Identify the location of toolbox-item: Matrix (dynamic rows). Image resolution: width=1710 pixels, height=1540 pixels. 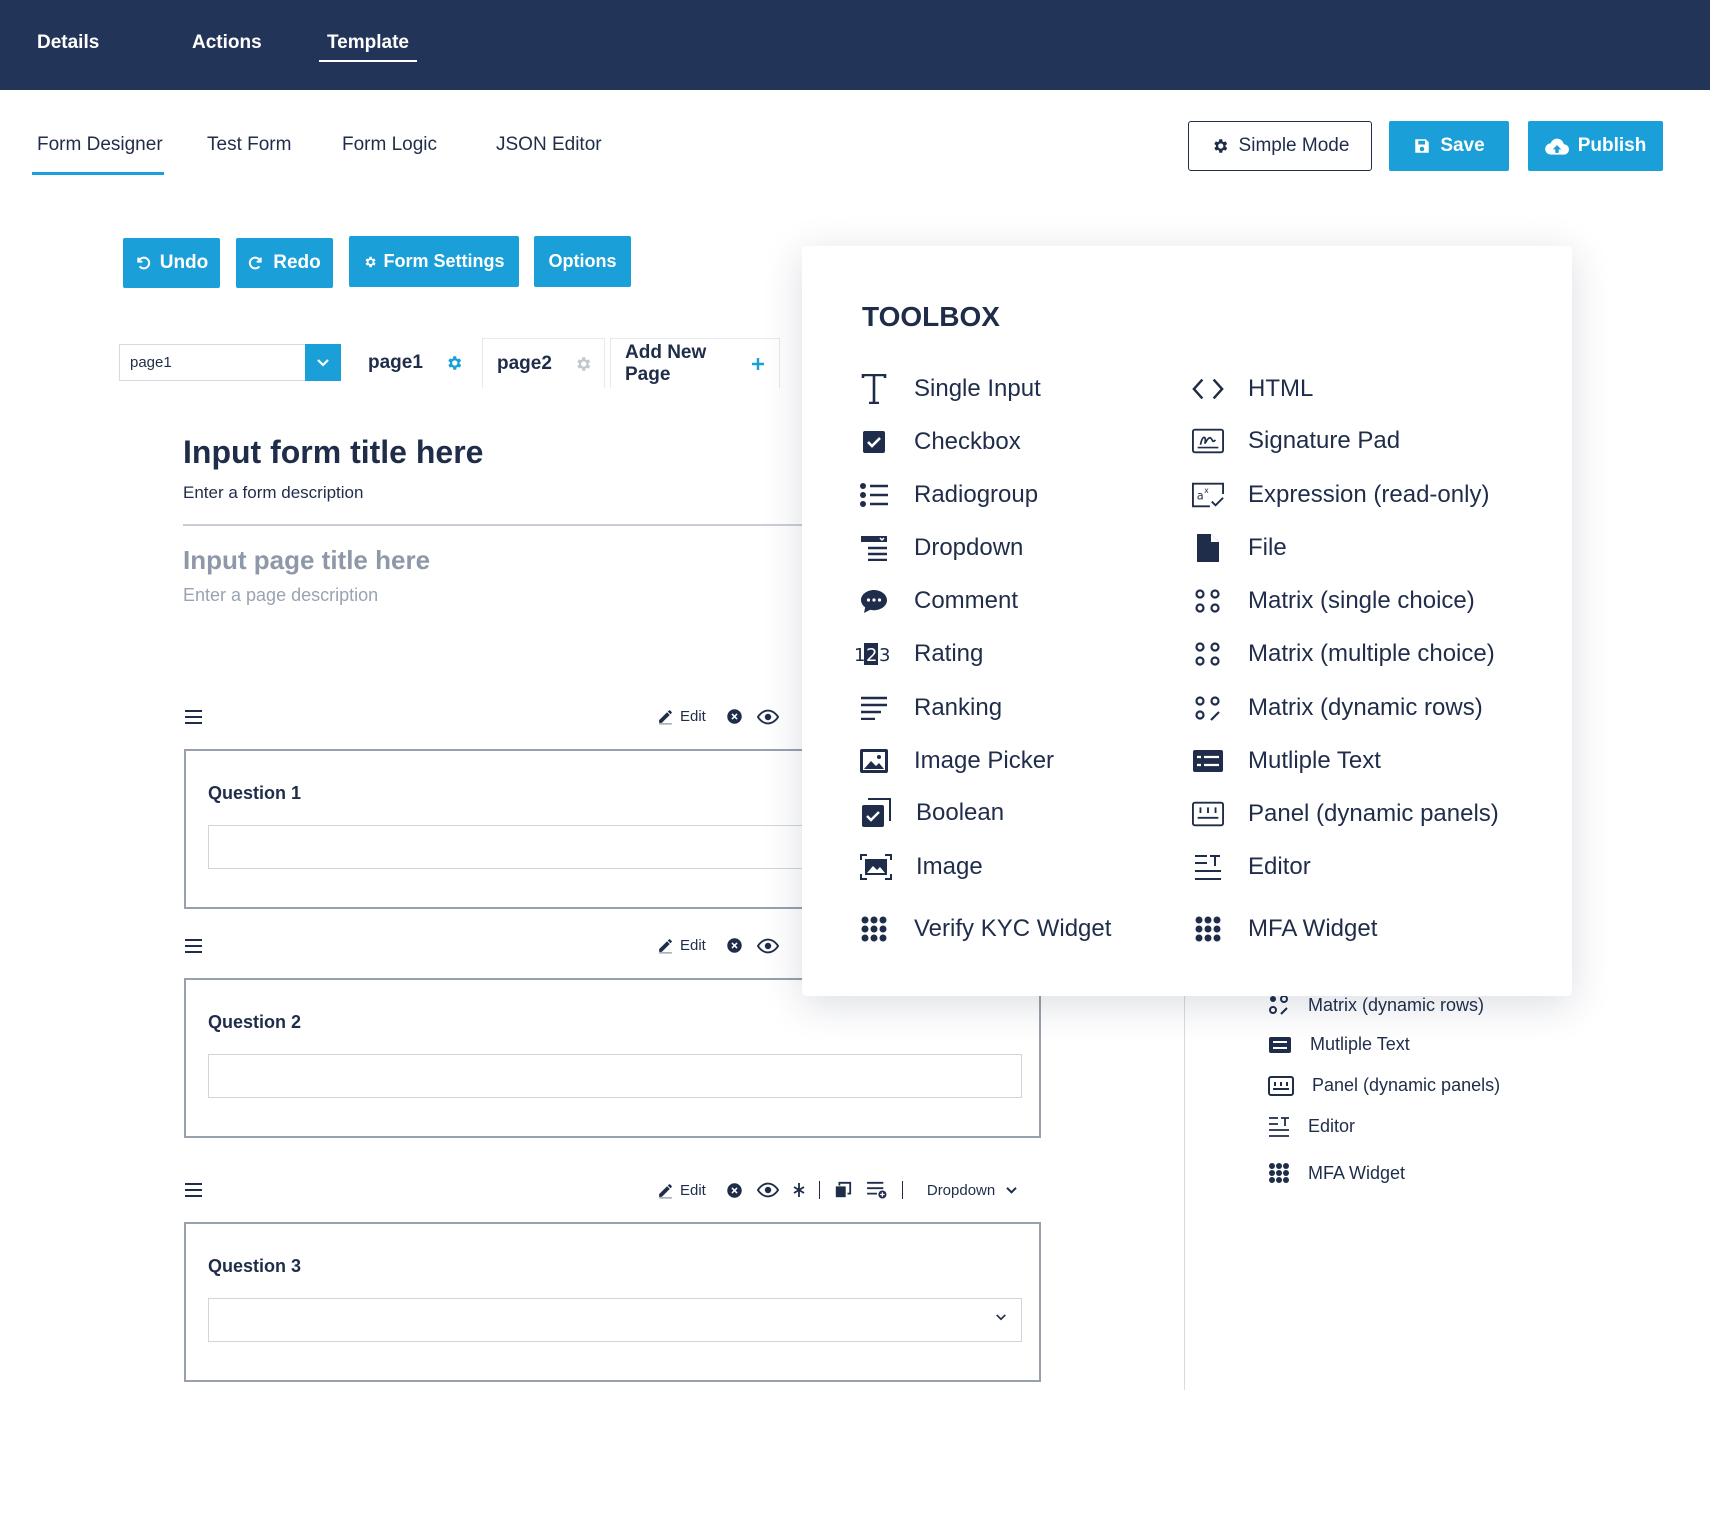
(1376, 1005).